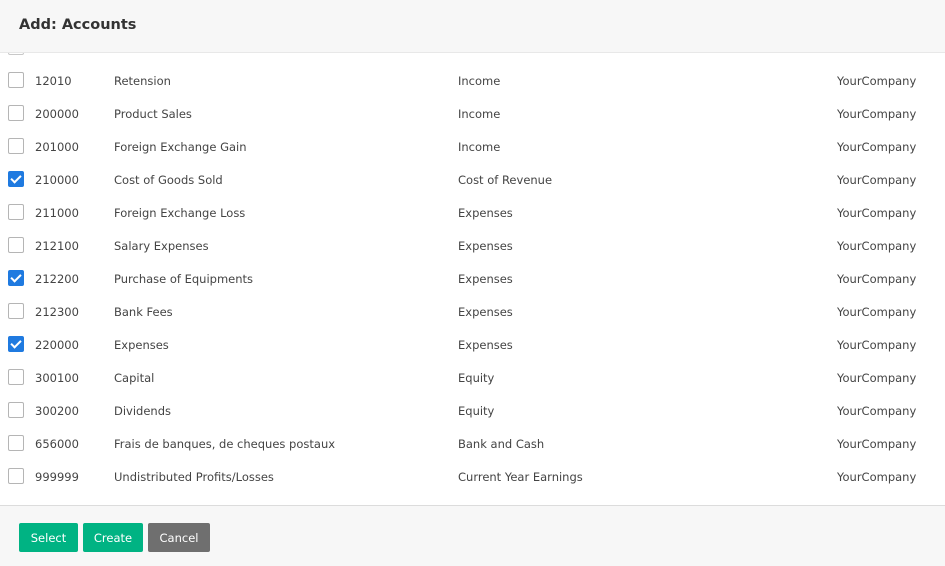 This screenshot has height=566, width=945. What do you see at coordinates (57, 345) in the screenshot?
I see `account-code: 220000` at bounding box center [57, 345].